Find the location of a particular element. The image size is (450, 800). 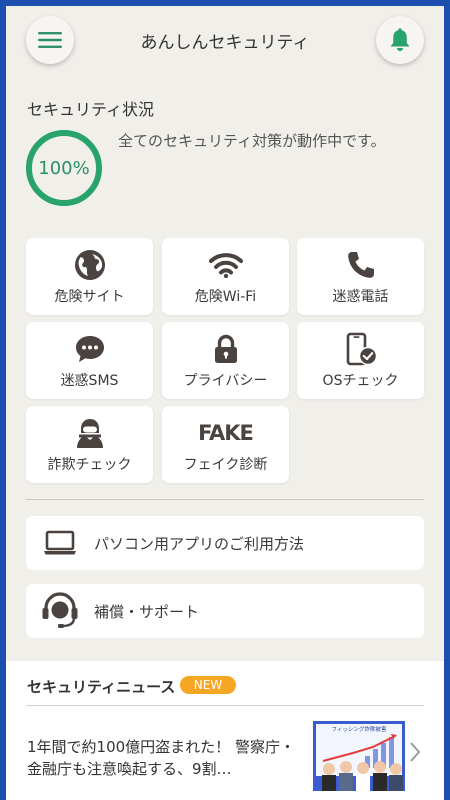

pc-app-usage-card: パソコン用アプリのご利用方法 is located at coordinates (225, 543).